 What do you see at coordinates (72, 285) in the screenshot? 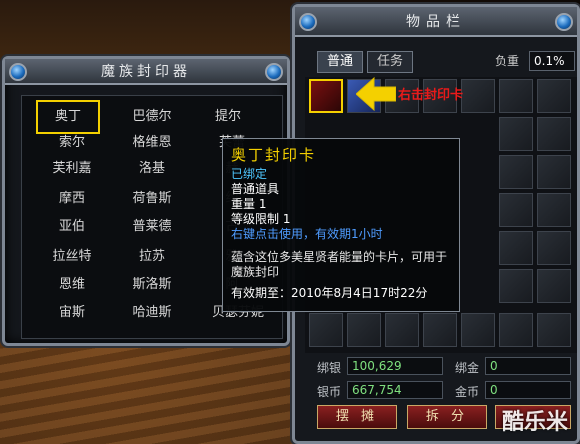
I see `seal-cell: 恩维` at bounding box center [72, 285].